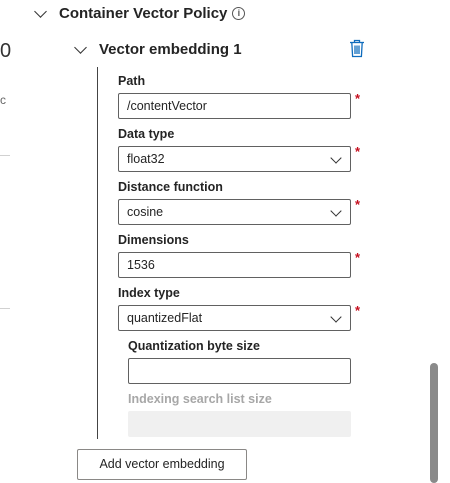  What do you see at coordinates (234, 106) in the screenshot?
I see `path-input: /contentVector` at bounding box center [234, 106].